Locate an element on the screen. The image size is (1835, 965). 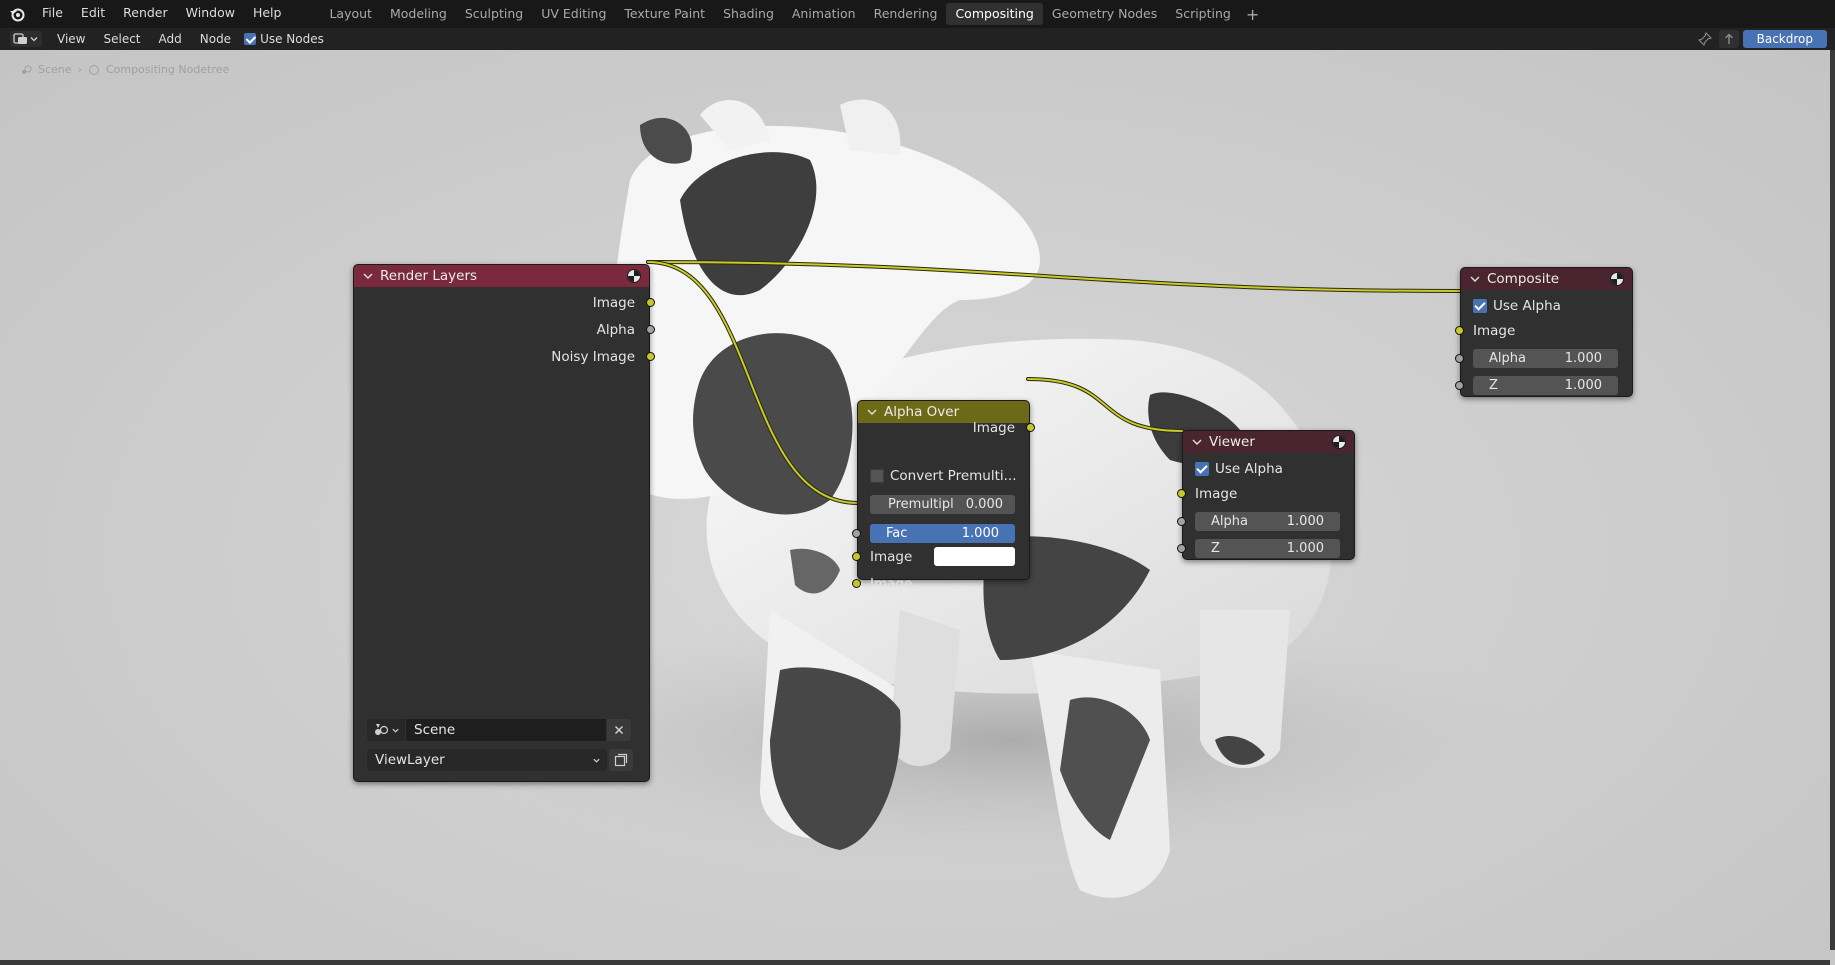
use-nodes-toggle: Use Nodes is located at coordinates (284, 39).